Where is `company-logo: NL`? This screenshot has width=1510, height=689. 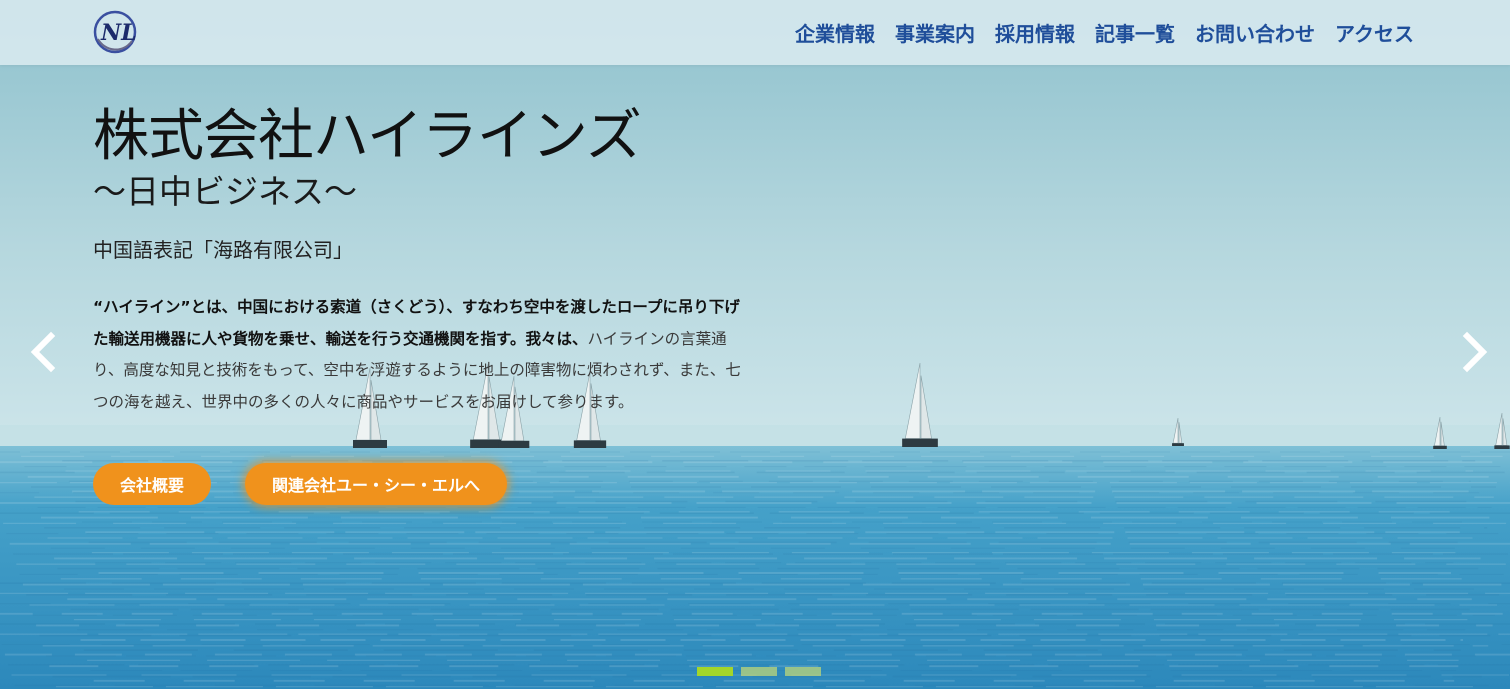
company-logo: NL is located at coordinates (115, 32).